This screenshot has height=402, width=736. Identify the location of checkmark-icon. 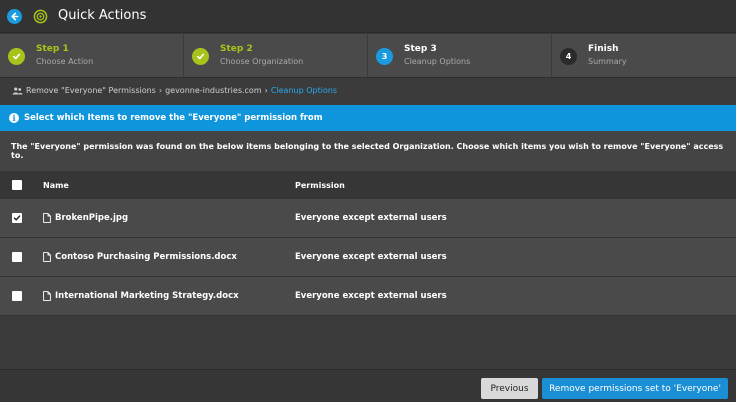
(17, 218).